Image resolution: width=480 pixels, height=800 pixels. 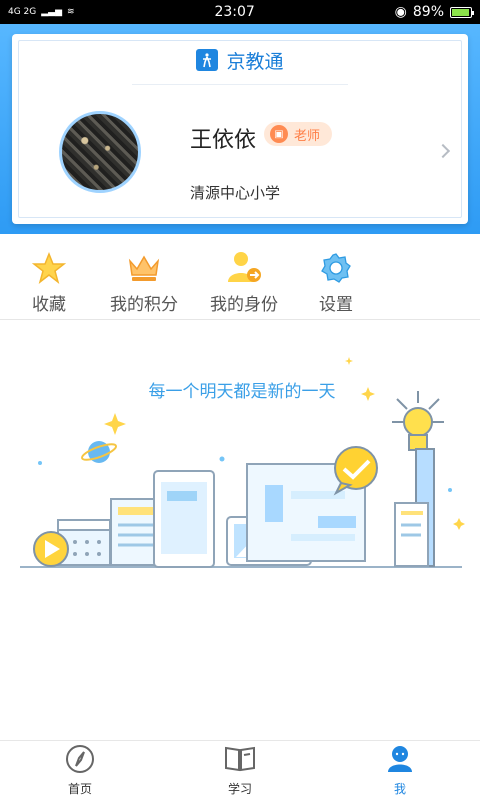 What do you see at coordinates (234, 12) in the screenshot?
I see `clock: 23:07` at bounding box center [234, 12].